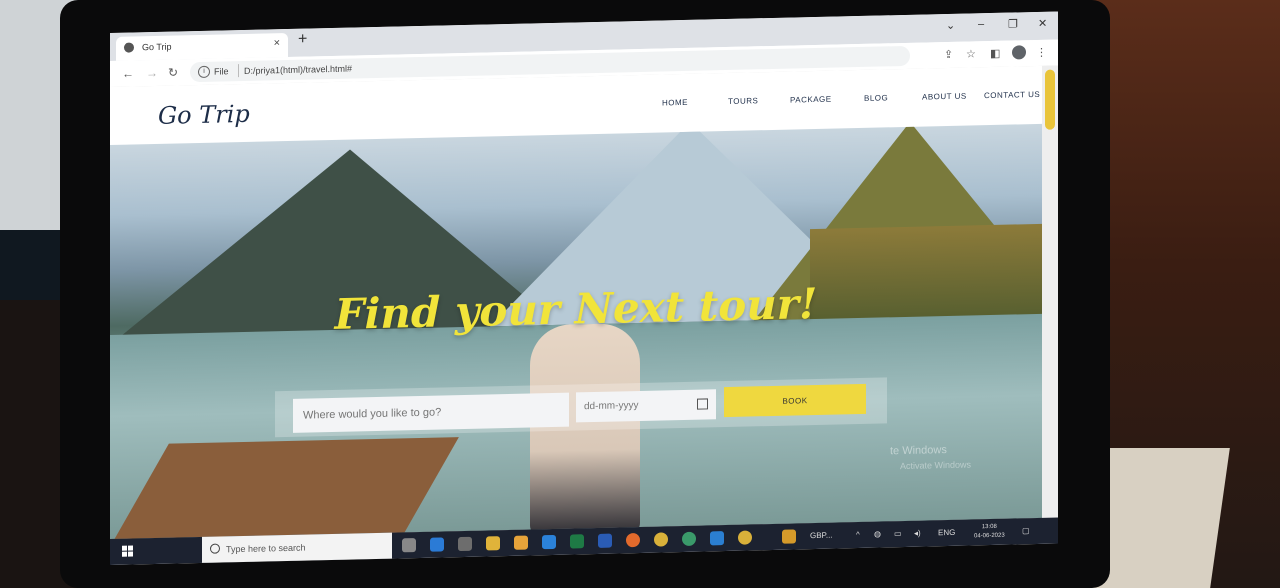 Image resolution: width=1280 pixels, height=588 pixels. I want to click on taskbar-clock: 13:08 04-06-2023, so click(989, 532).